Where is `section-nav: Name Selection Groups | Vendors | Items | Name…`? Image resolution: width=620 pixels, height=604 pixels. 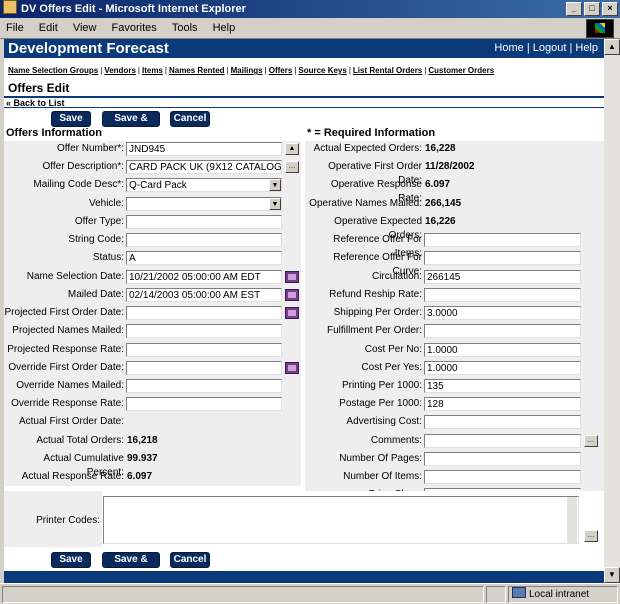 section-nav: Name Selection Groups | Vendors | Items | Name… is located at coordinates (251, 70).